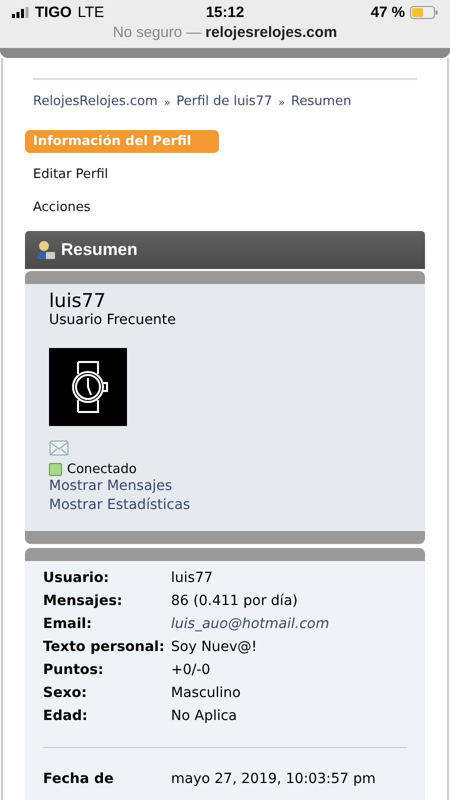 The height and width of the screenshot is (800, 450). I want to click on address-bar: No seguro — relojesrelojes.com, so click(225, 35).